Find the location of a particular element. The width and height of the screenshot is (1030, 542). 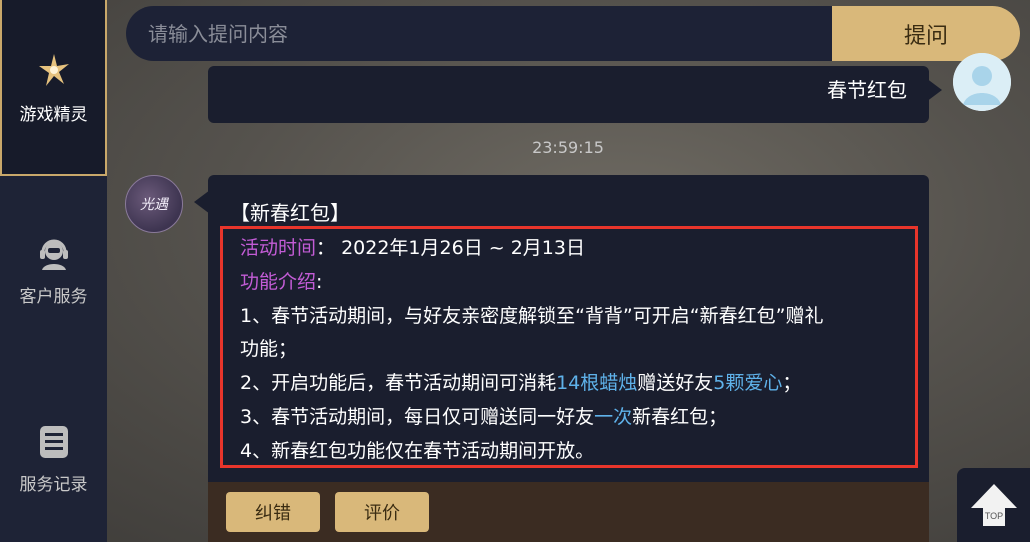

user-message-bubble: 春节红包 is located at coordinates (568, 94).